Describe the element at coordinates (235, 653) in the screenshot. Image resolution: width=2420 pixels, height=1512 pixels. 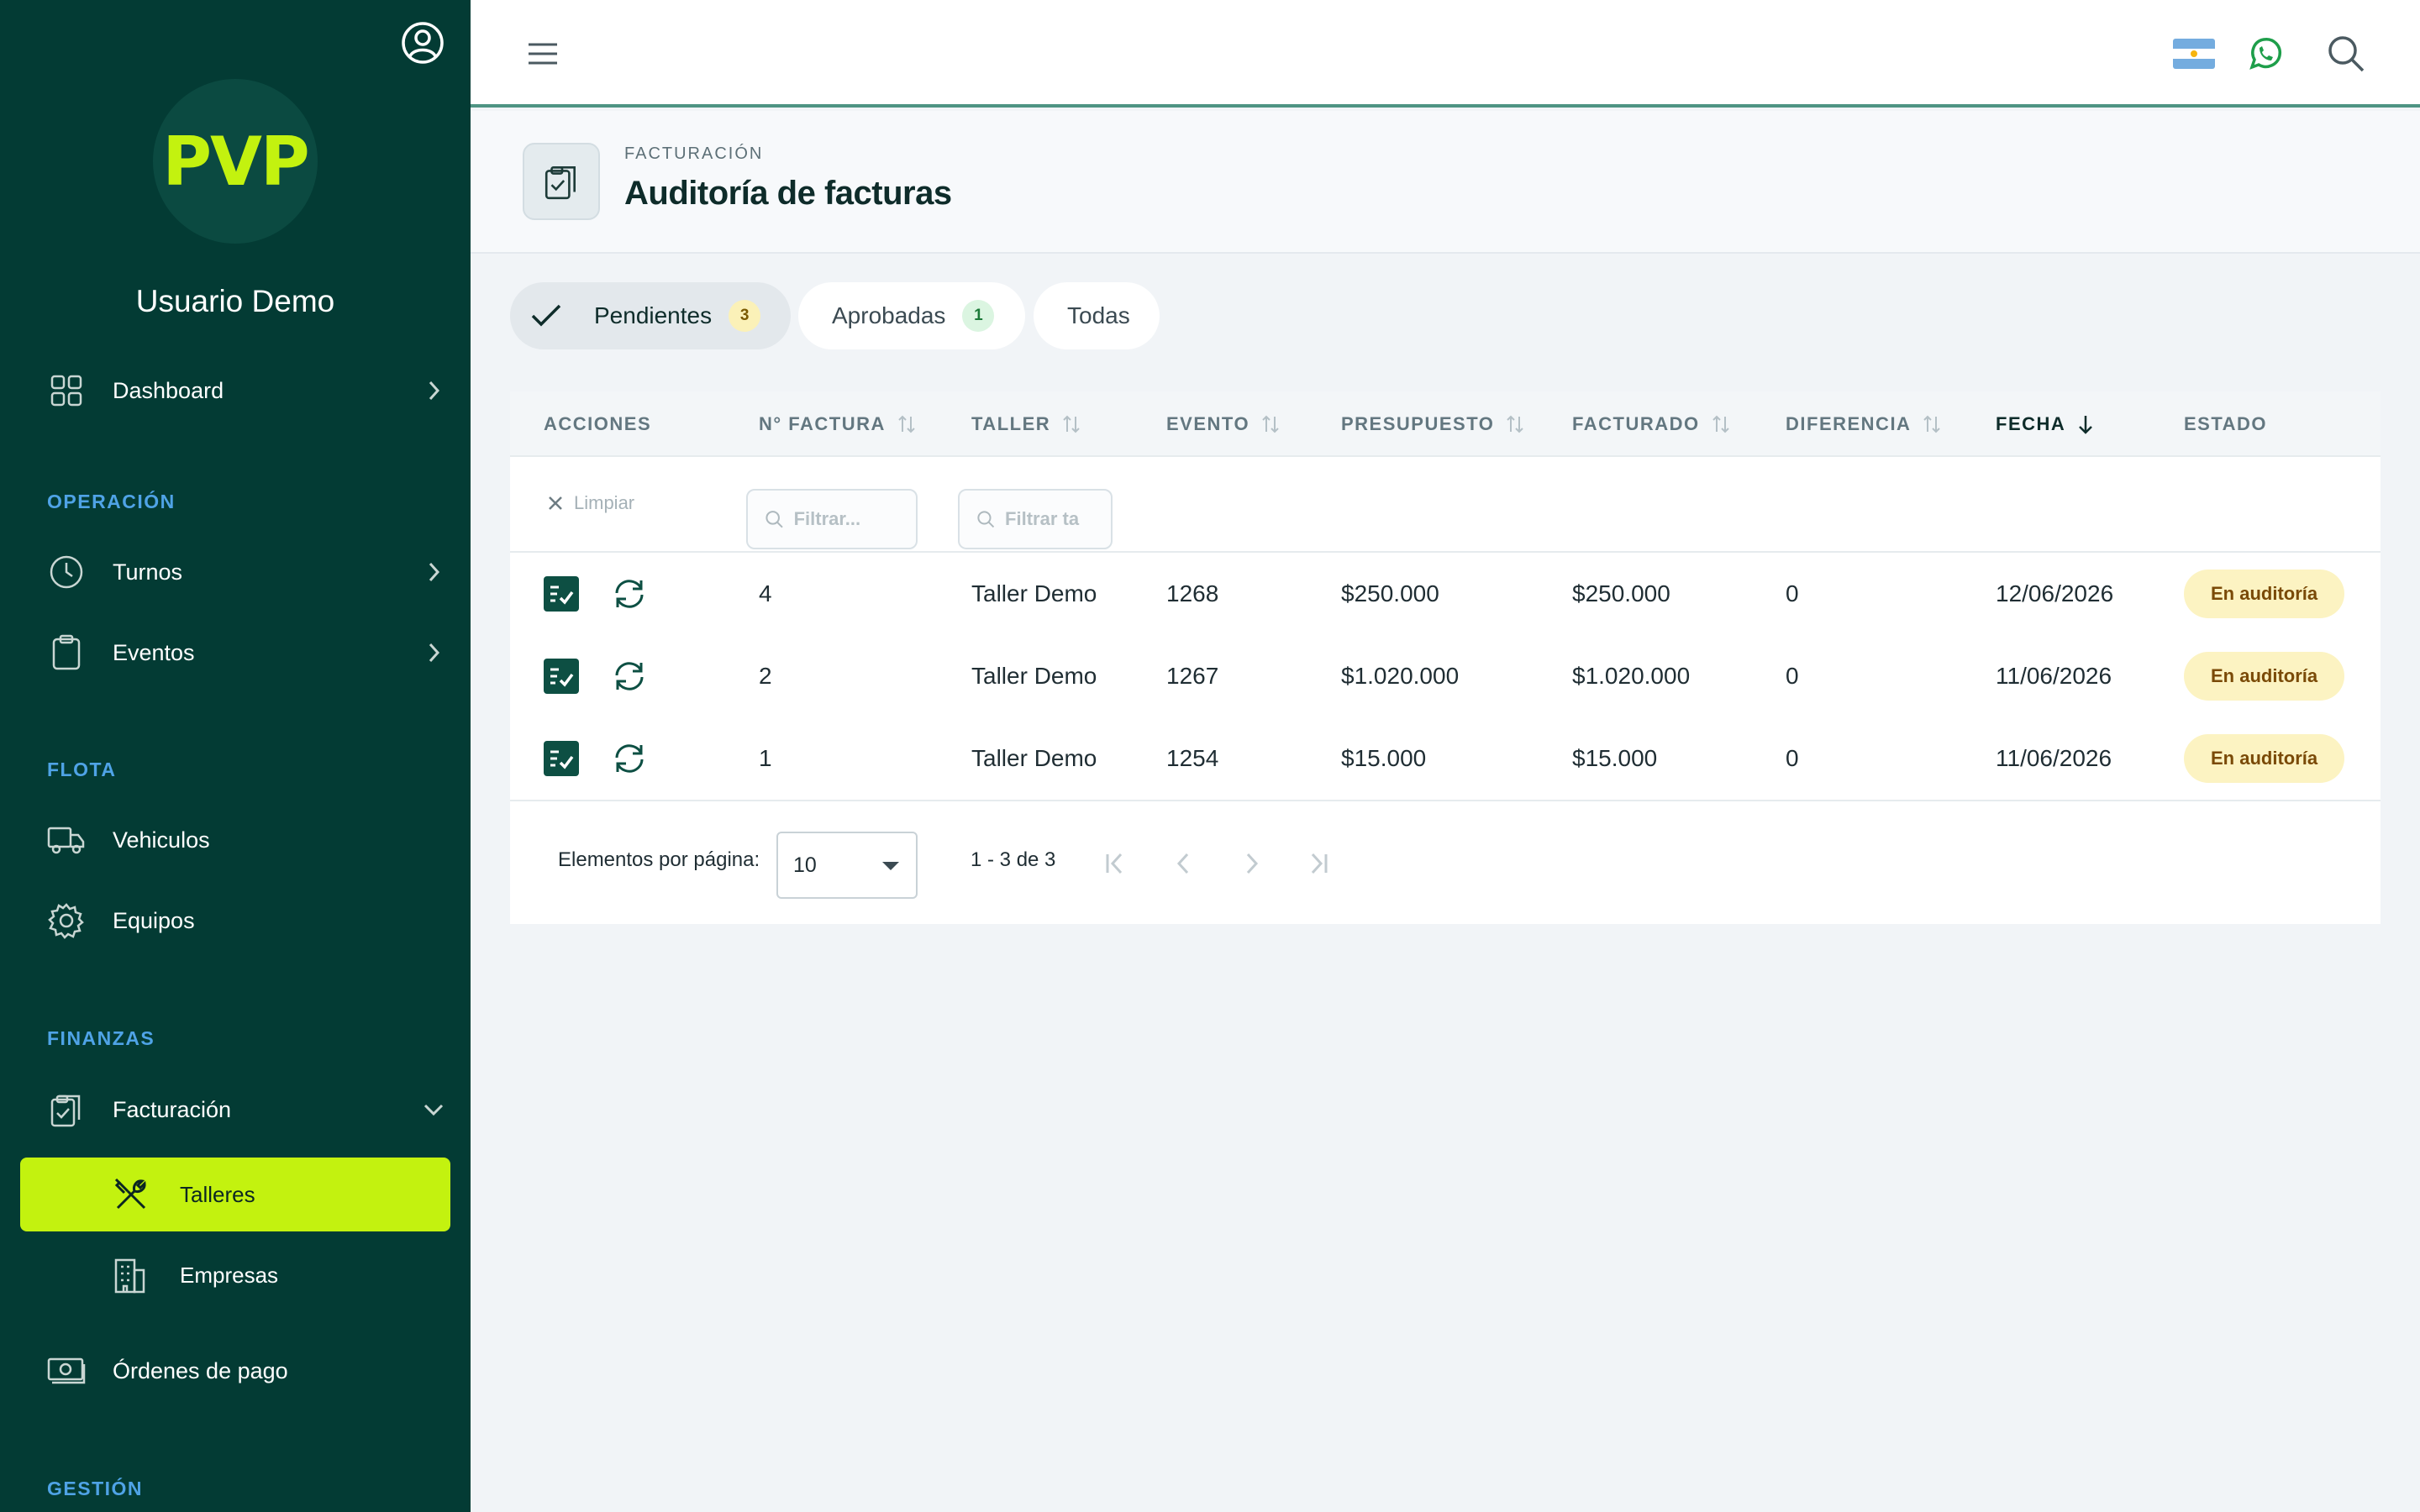
I see `sidebar-item-eventos: Eventos` at that location.